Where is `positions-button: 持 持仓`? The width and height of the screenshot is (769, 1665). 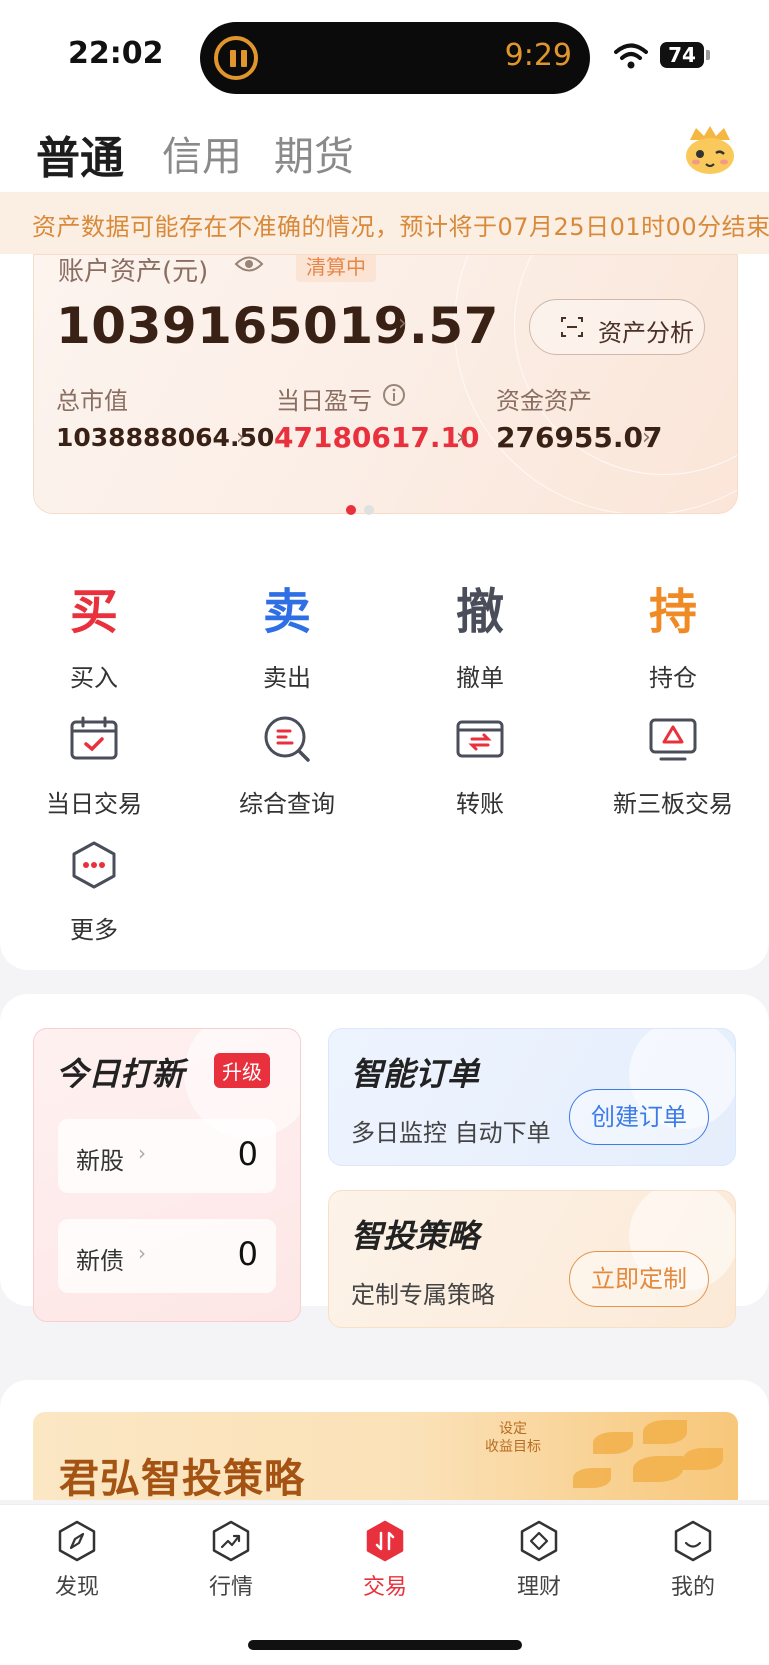
positions-button: 持 持仓 is located at coordinates (673, 638).